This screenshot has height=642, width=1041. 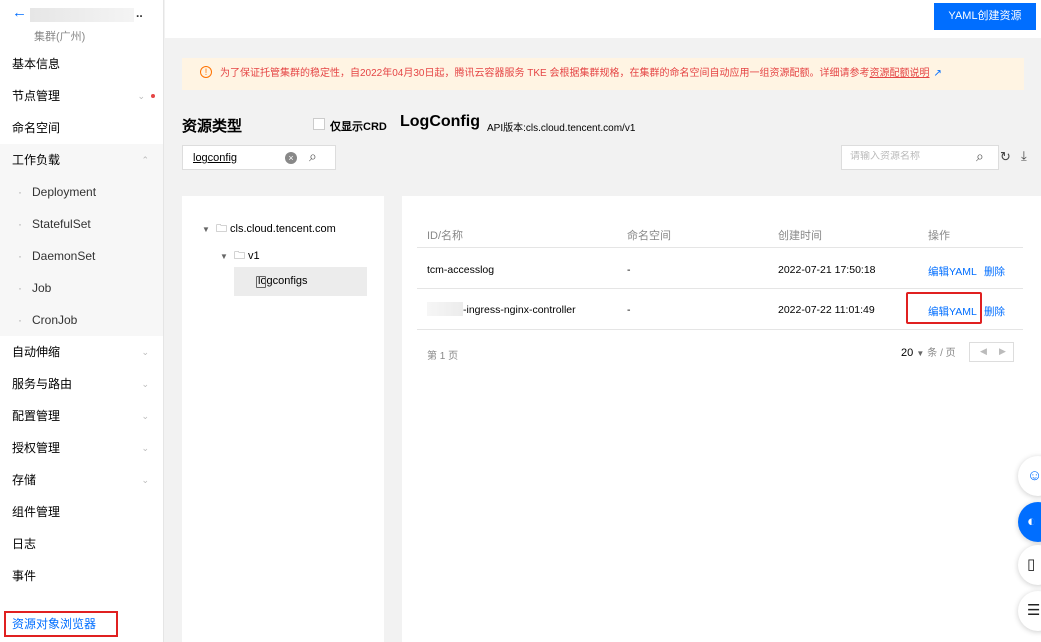 I want to click on highlight-box, so click(x=944, y=308).